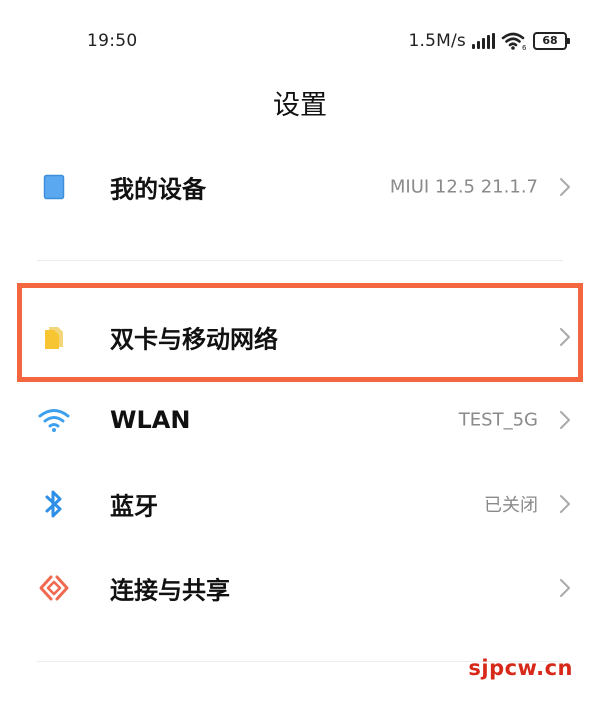 This screenshot has width=600, height=710. I want to click on settings-item-value: TEST_5G, so click(498, 420).